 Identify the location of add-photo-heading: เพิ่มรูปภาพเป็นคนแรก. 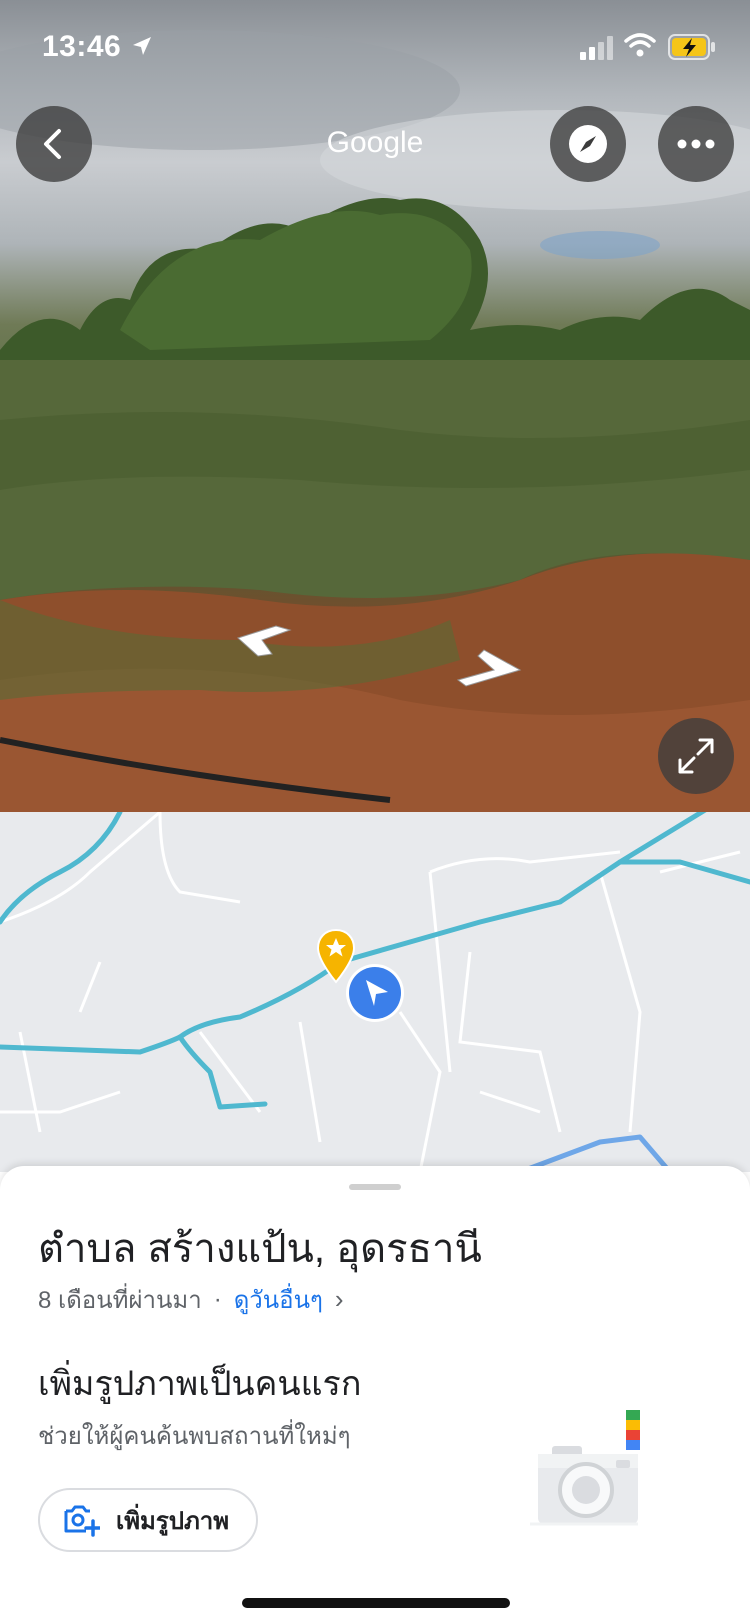
(200, 1384).